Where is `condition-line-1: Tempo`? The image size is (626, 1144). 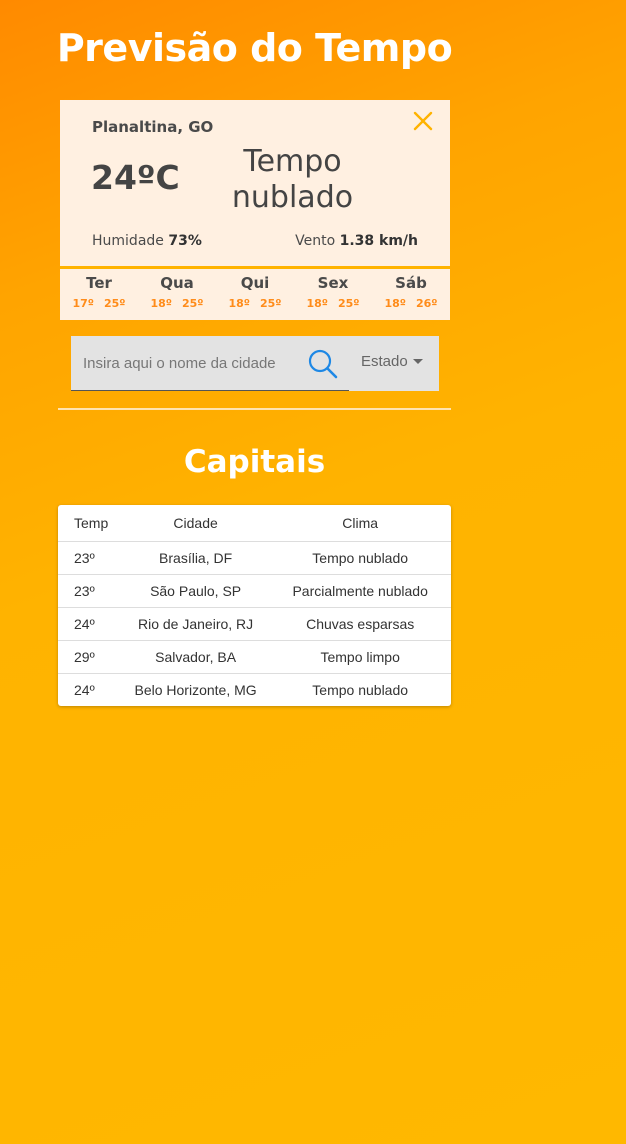
condition-line-1: Tempo is located at coordinates (292, 161).